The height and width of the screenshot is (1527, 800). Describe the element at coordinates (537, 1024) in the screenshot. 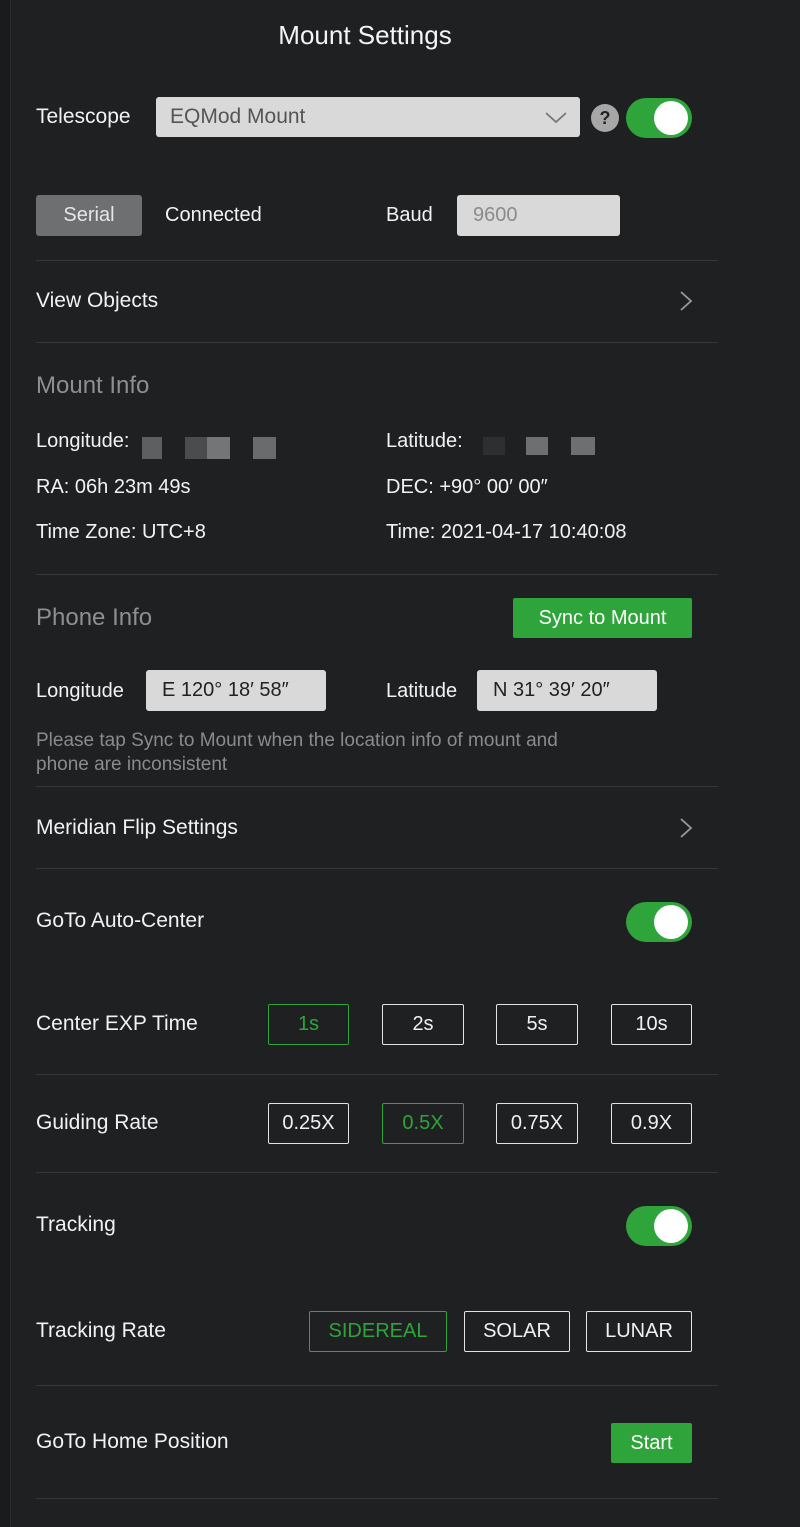

I see `center-exp-option: 5s` at that location.